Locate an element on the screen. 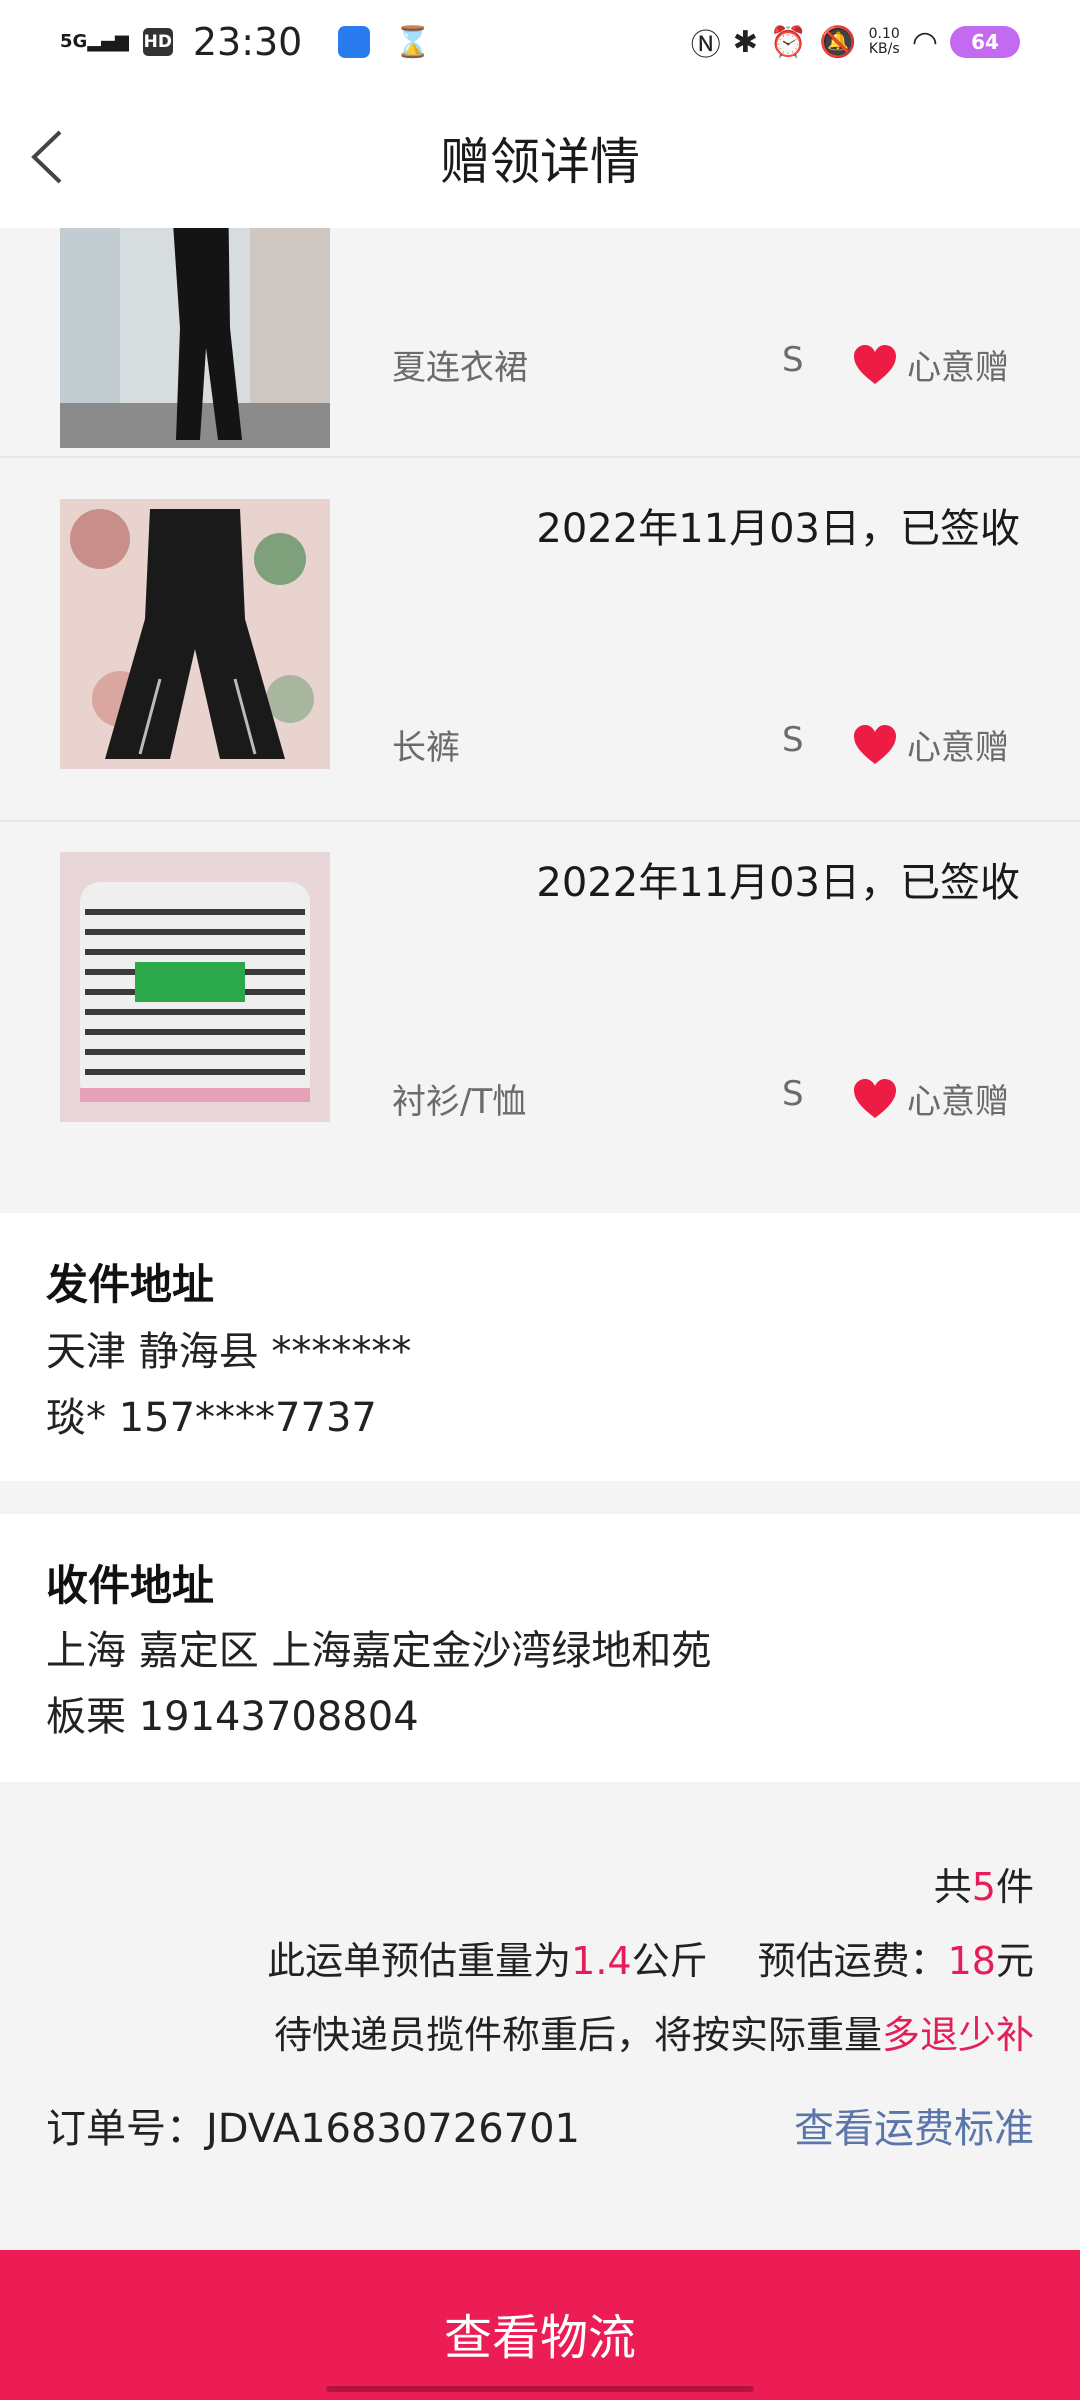 The image size is (1080, 2400). bluetooth-icon: ✱ is located at coordinates (745, 42).